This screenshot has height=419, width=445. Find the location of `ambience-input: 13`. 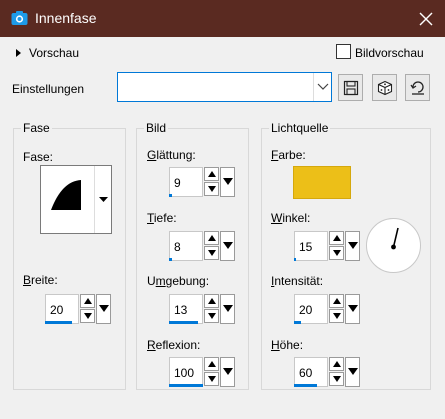

ambience-input: 13 is located at coordinates (186, 309).